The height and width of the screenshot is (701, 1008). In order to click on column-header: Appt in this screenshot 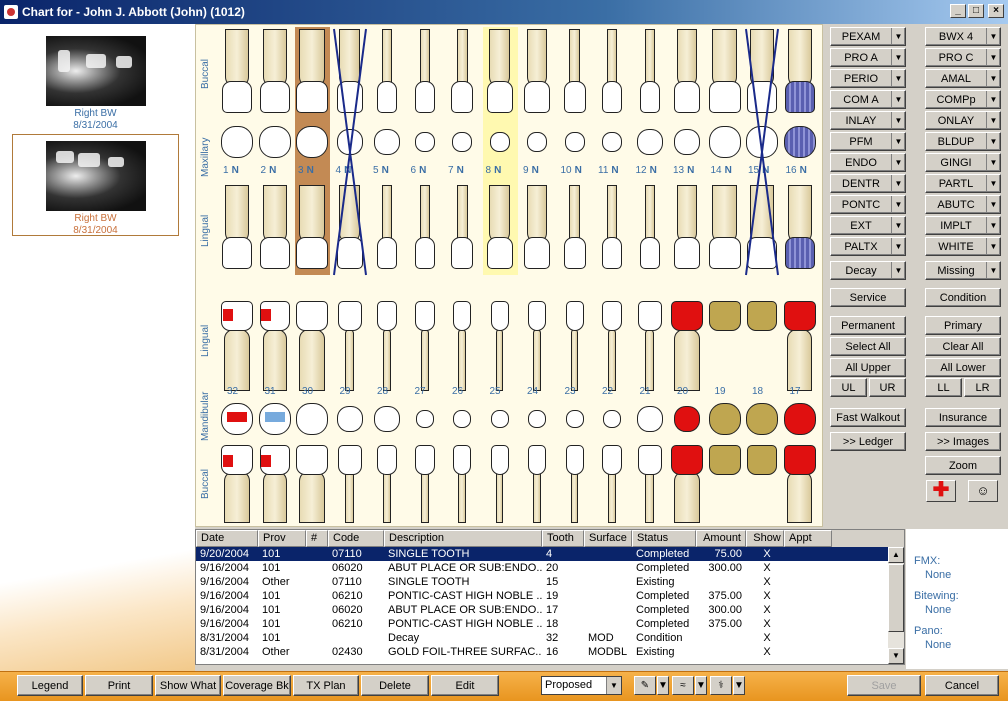, I will do `click(808, 538)`.